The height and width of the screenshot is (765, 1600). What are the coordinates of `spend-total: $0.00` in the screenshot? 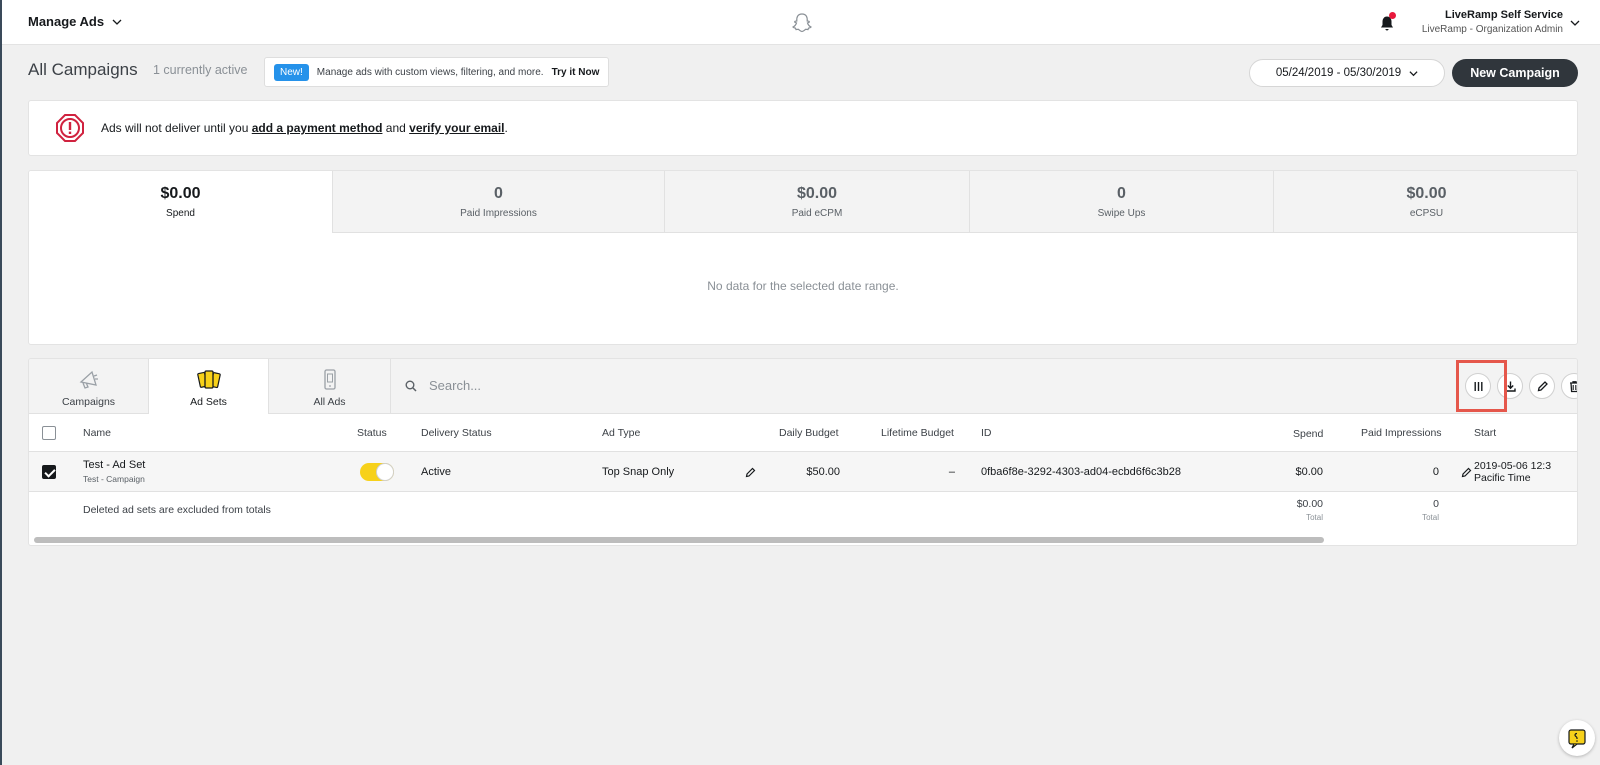 It's located at (1309, 504).